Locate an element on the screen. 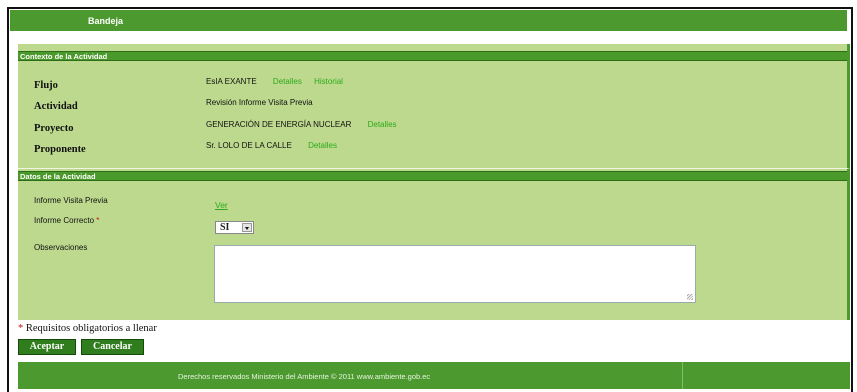 Image resolution: width=857 pixels, height=392 pixels. observaciones-textarea is located at coordinates (455, 274).